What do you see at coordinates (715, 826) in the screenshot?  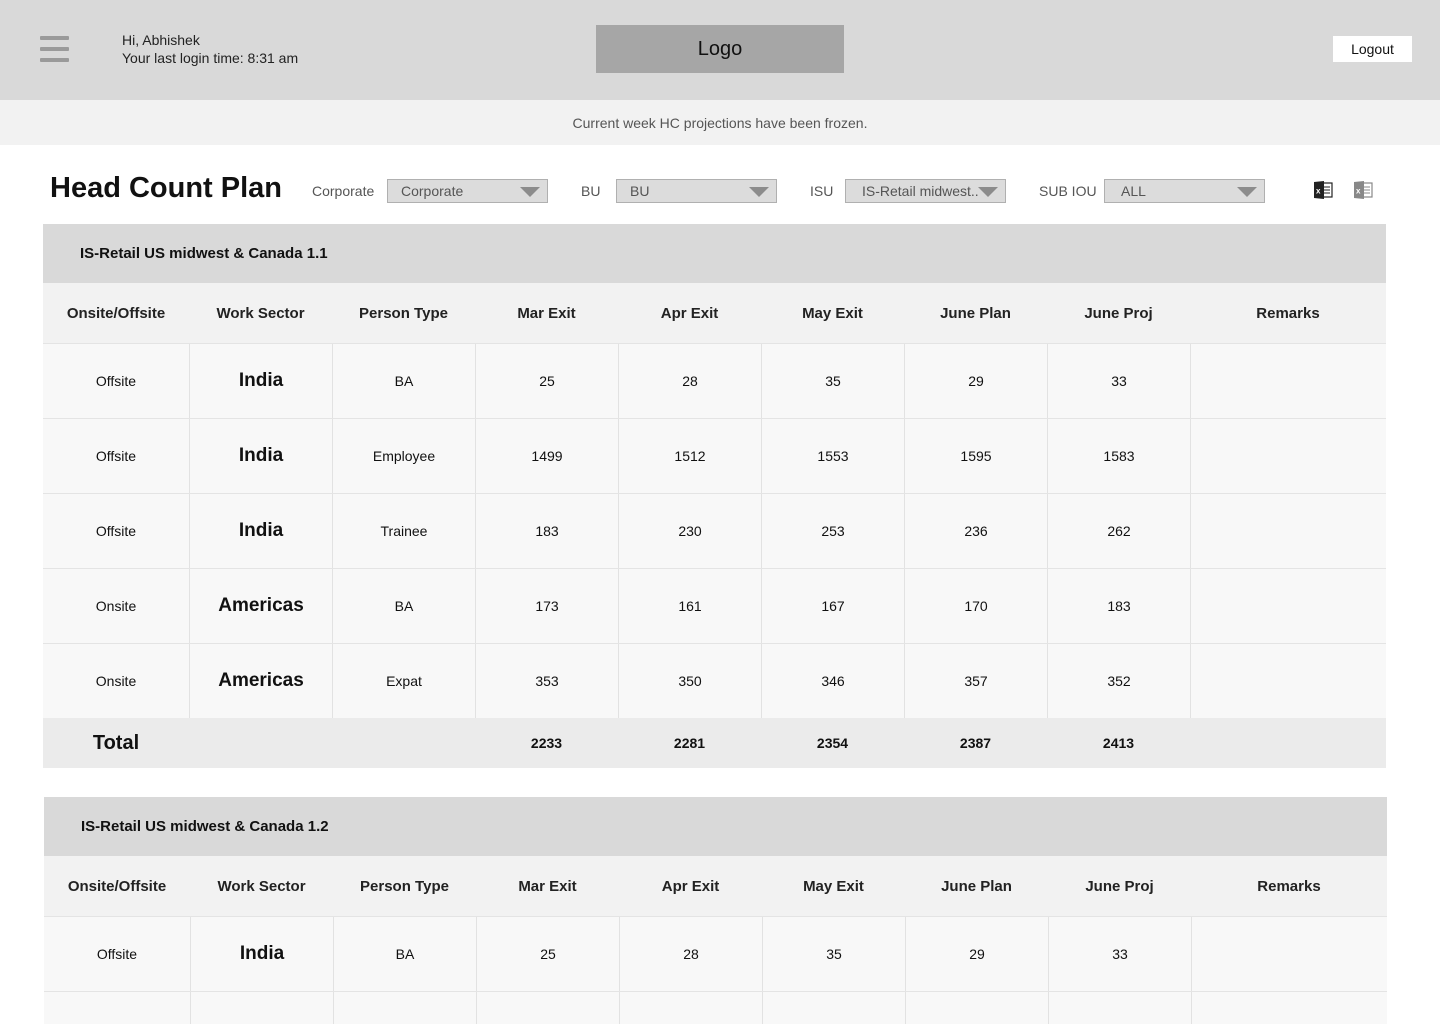 I see `table-title: IS-Retail US midwest & Canada 1.2` at bounding box center [715, 826].